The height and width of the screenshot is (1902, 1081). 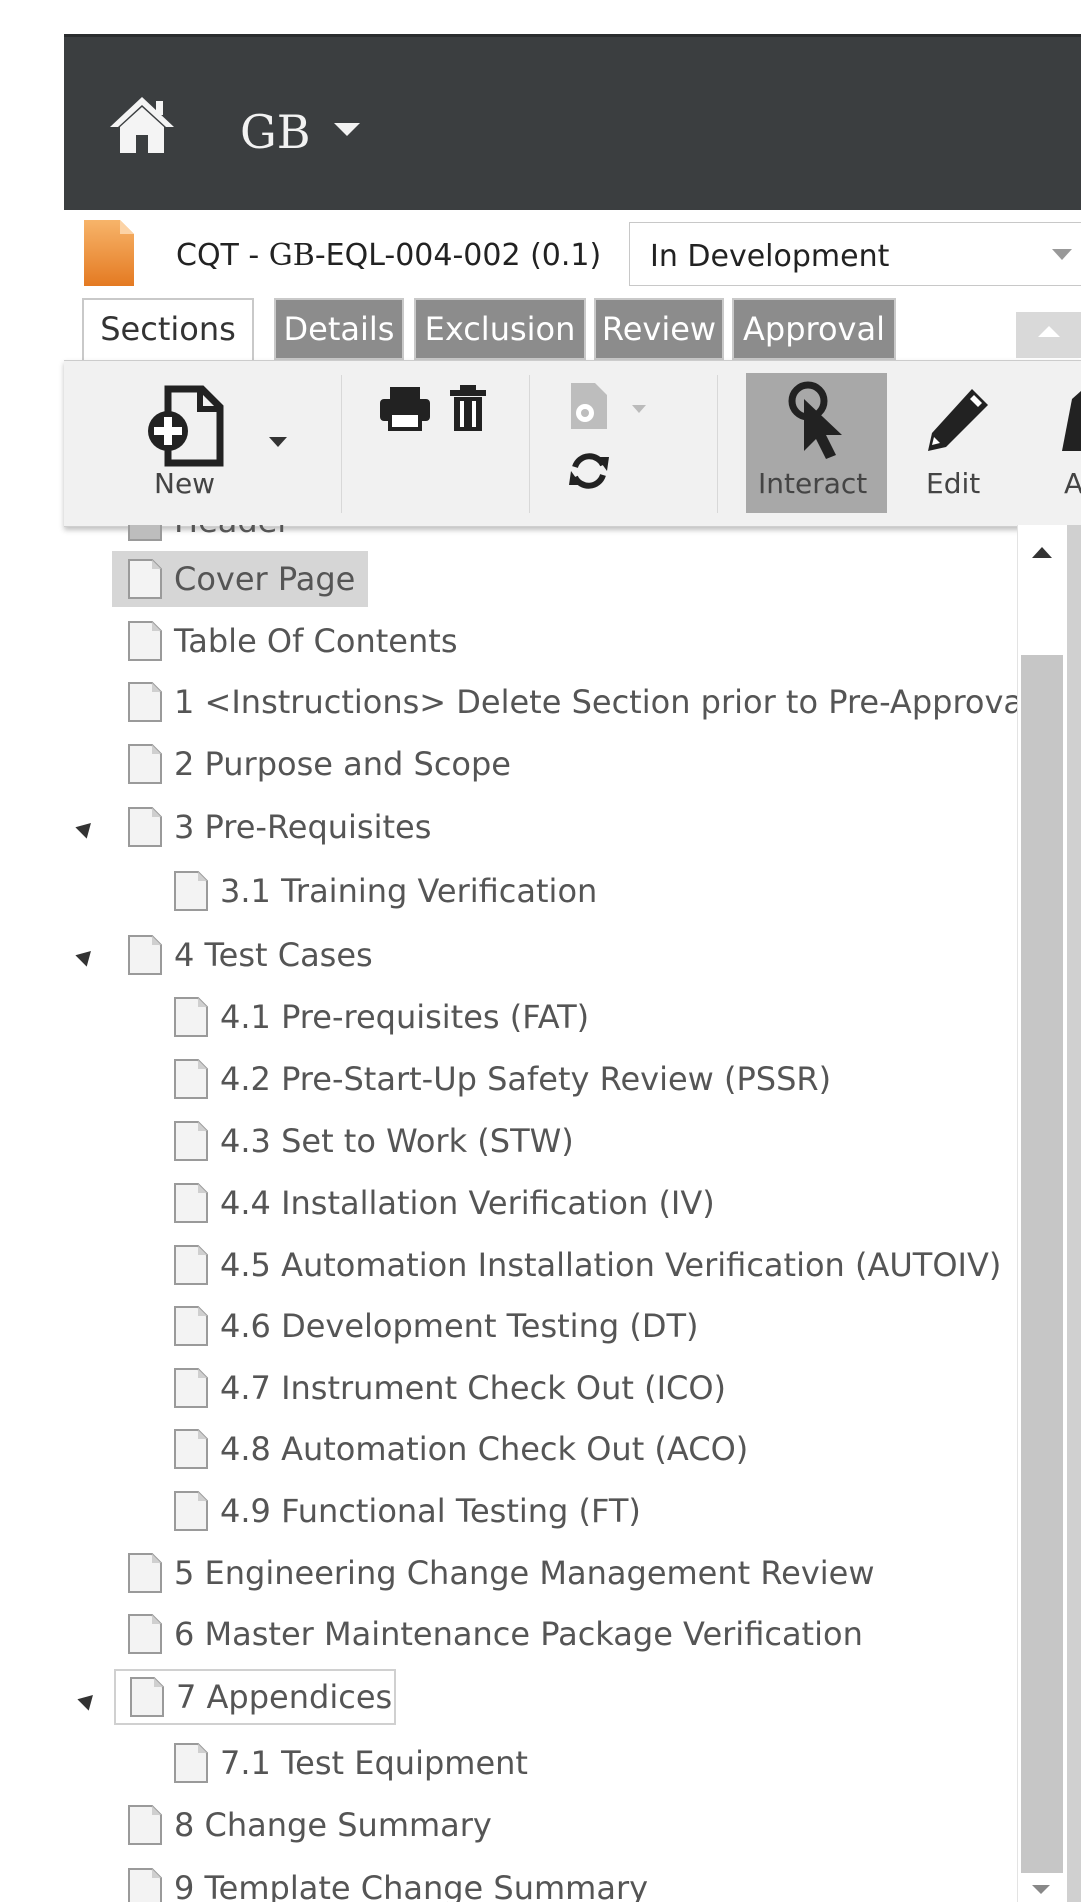 I want to click on document-title: CQT - GB-EQL-004-002 (0.1), so click(x=388, y=255).